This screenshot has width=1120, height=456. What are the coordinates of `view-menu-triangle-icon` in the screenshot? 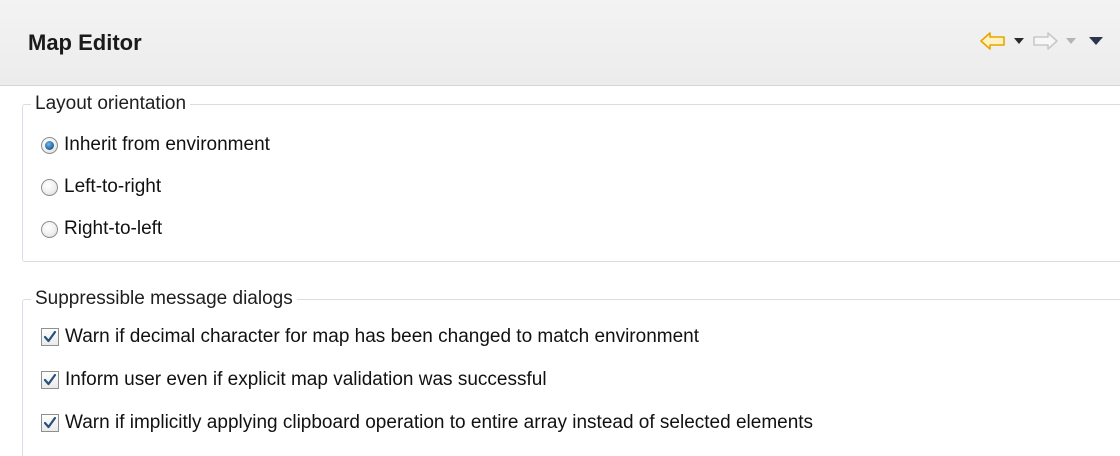 It's located at (1096, 41).